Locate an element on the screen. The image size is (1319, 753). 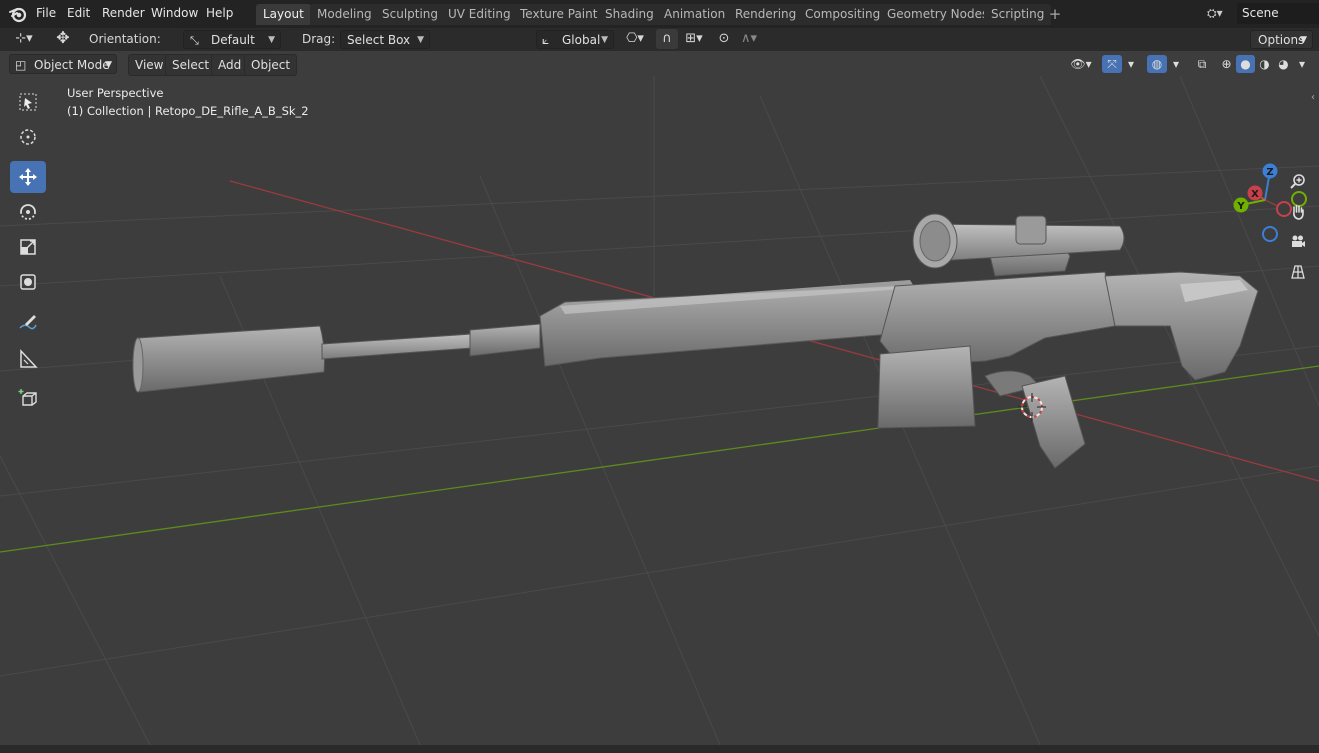
wireframe-shading-icon: ⊕ is located at coordinates (1226, 64).